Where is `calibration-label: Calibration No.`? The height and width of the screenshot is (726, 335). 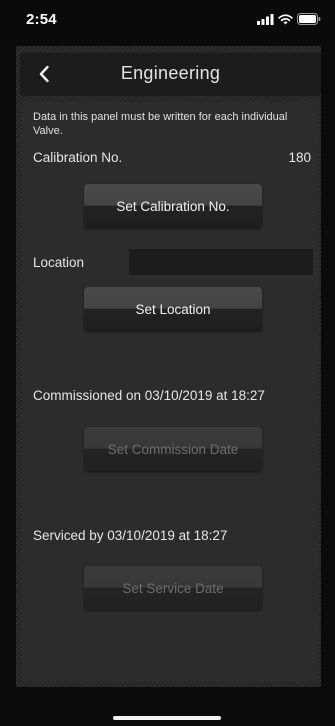
calibration-label: Calibration No. is located at coordinates (78, 157).